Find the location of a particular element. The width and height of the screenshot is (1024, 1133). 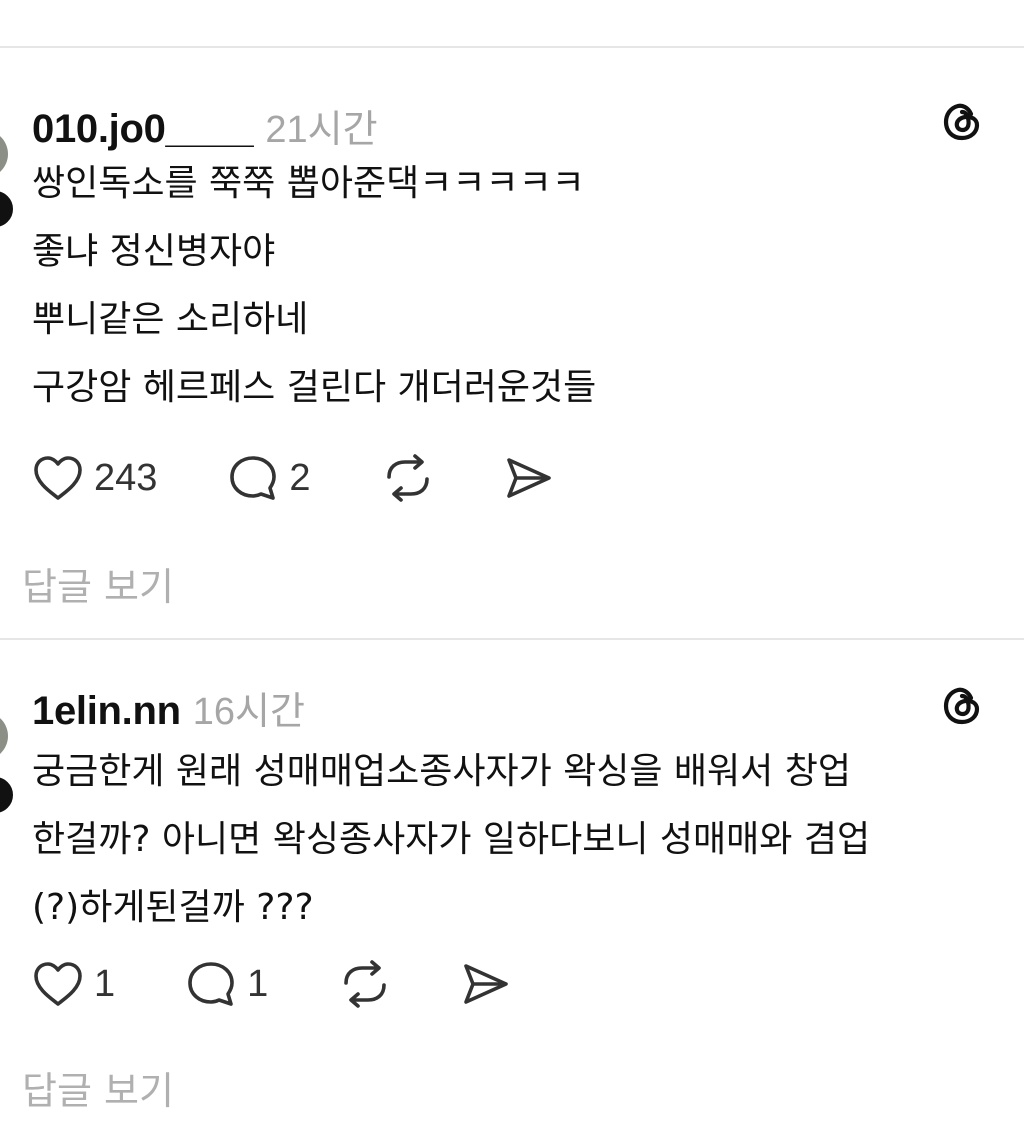

comment-count: 1 is located at coordinates (258, 983).